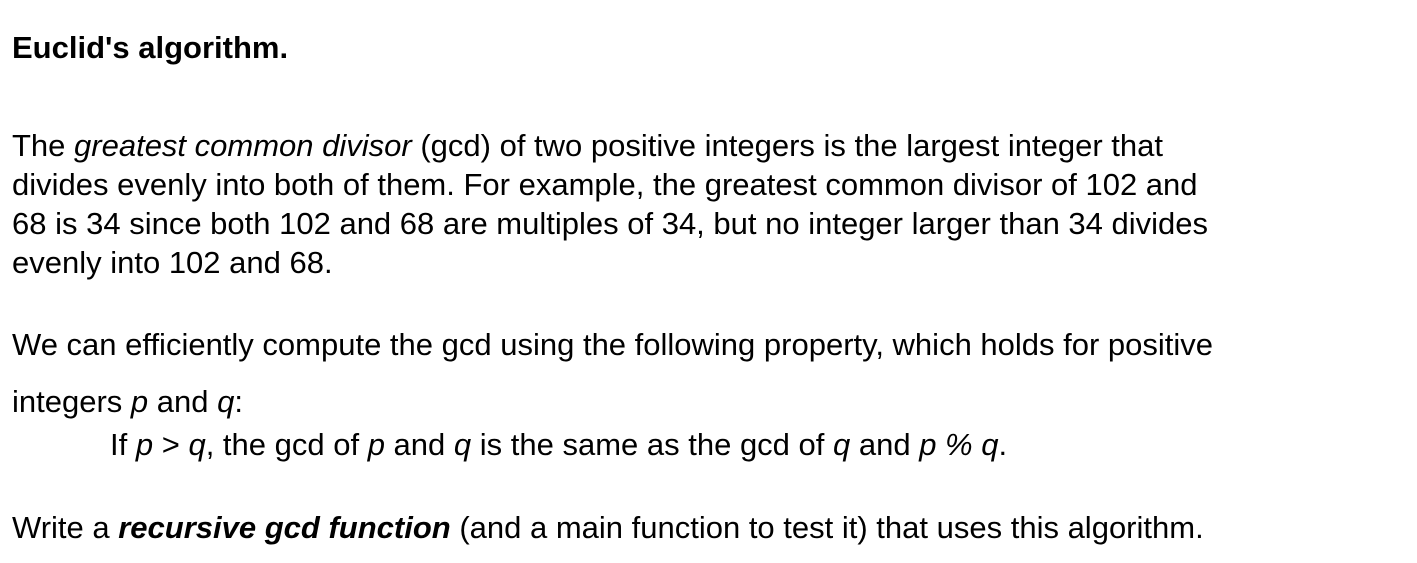 Image resolution: width=1417 pixels, height=563 pixels. Describe the element at coordinates (286, 444) in the screenshot. I see `text-run: , the gcd of` at that location.